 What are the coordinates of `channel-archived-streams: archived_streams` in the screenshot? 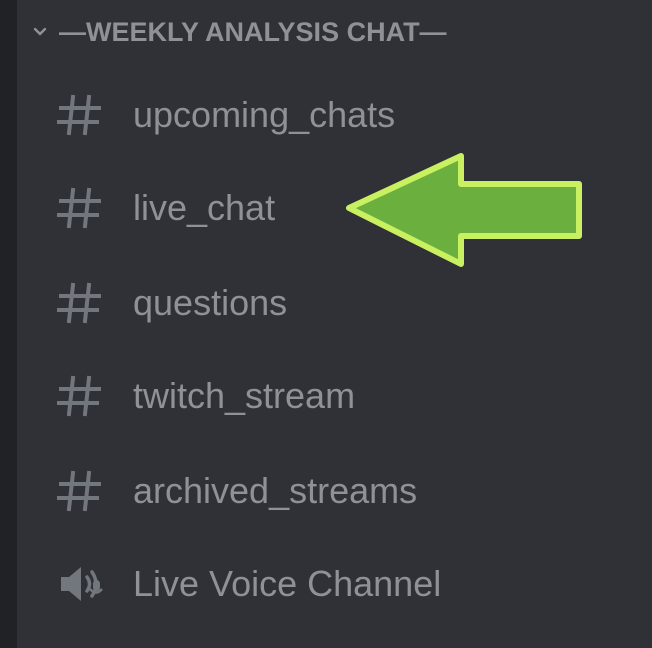 It's located at (317, 491).